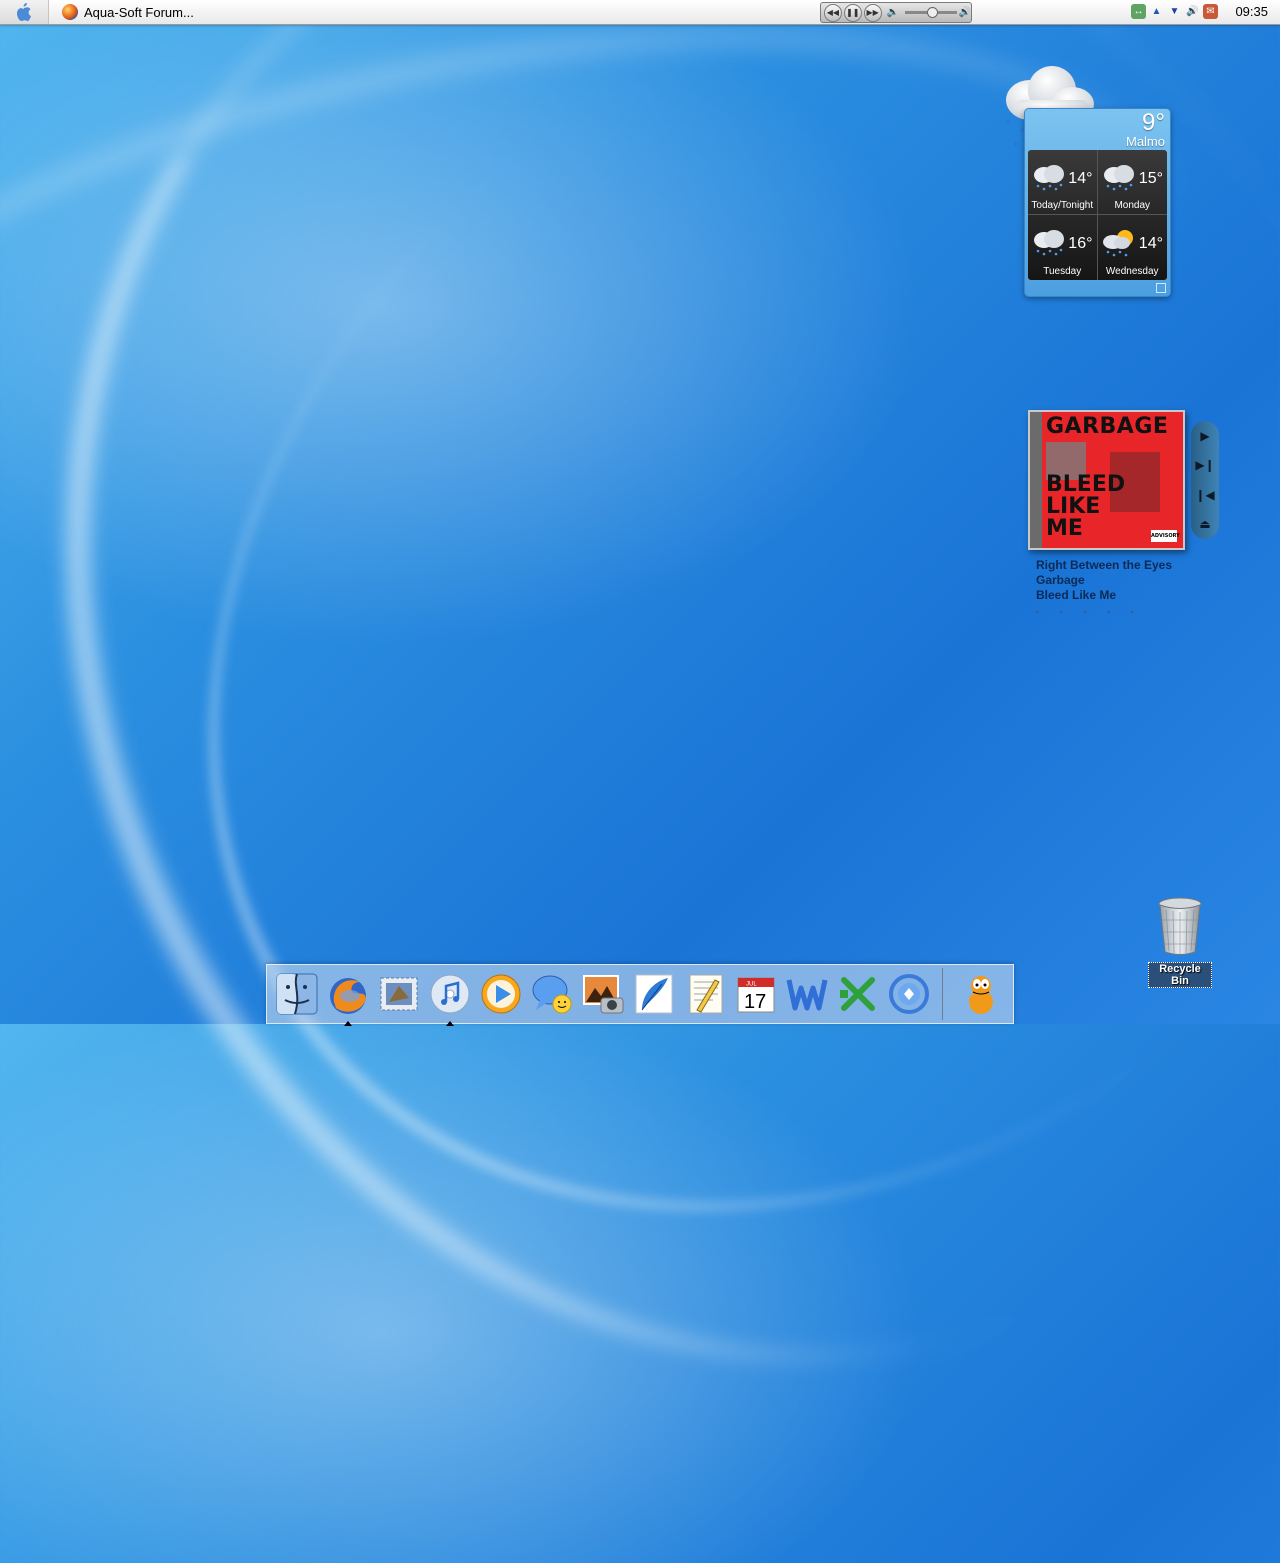 The width and height of the screenshot is (1280, 1563). I want to click on track-rating: • • • • •, so click(1104, 612).